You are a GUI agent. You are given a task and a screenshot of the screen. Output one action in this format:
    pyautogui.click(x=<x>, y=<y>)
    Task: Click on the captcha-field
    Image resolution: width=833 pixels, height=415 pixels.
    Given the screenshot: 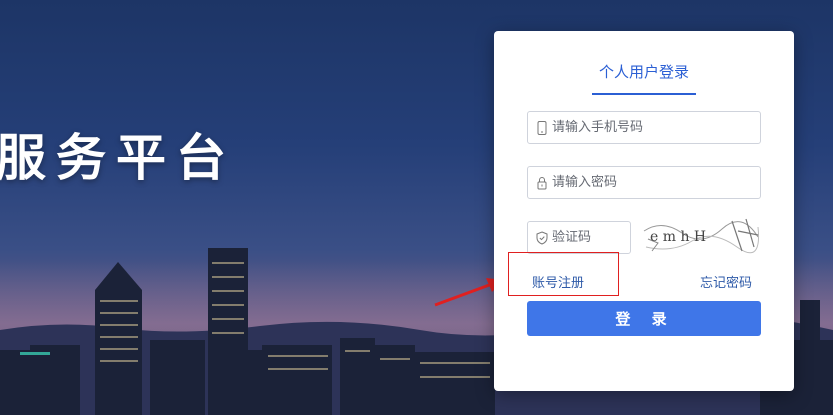 What is the action you would take?
    pyautogui.click(x=579, y=237)
    